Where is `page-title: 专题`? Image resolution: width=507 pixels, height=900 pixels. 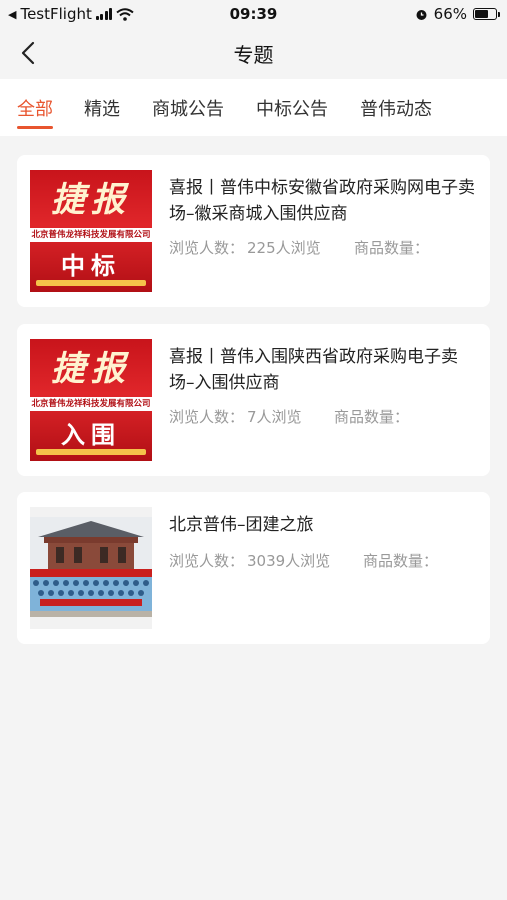
page-title: 专题 is located at coordinates (253, 55).